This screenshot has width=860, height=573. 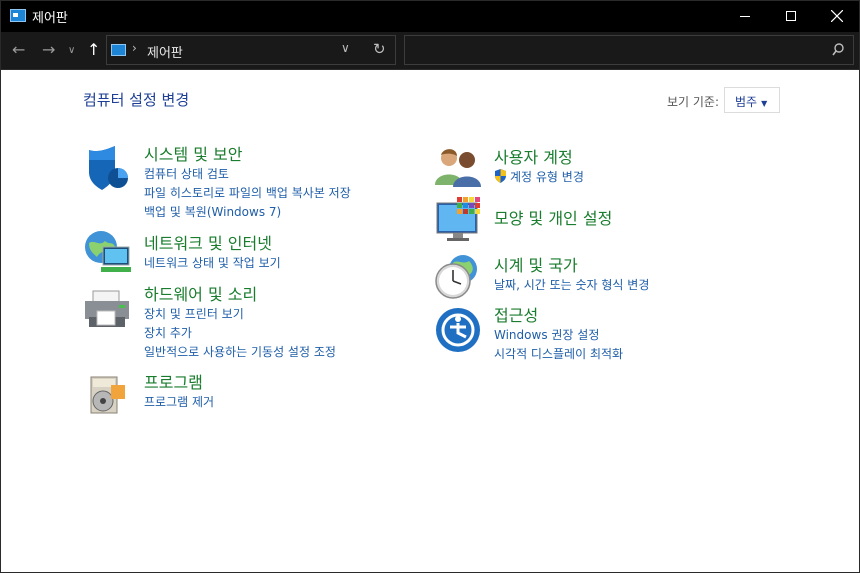 What do you see at coordinates (93, 50) in the screenshot?
I see `up-arrow-icon: ↑` at bounding box center [93, 50].